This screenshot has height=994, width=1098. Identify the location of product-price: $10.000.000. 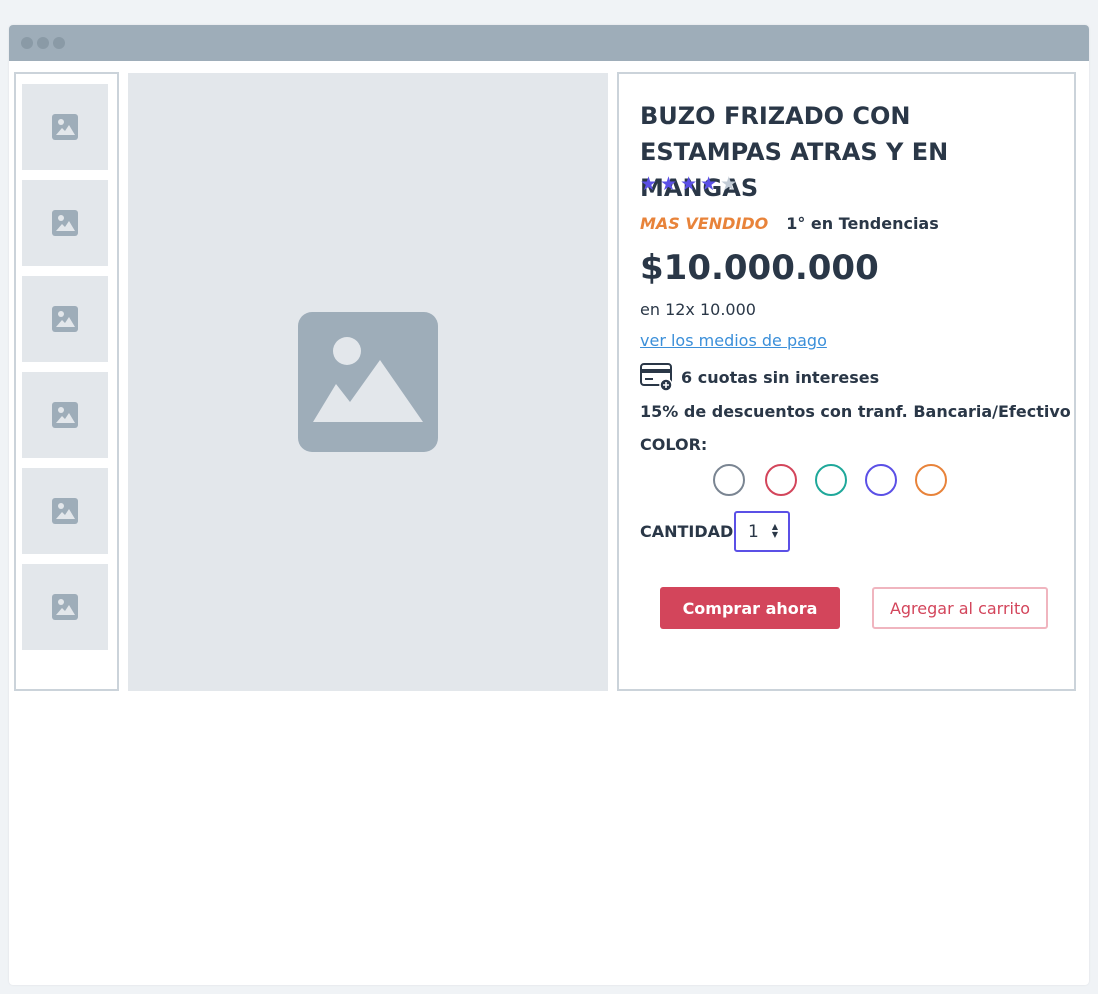
(759, 268).